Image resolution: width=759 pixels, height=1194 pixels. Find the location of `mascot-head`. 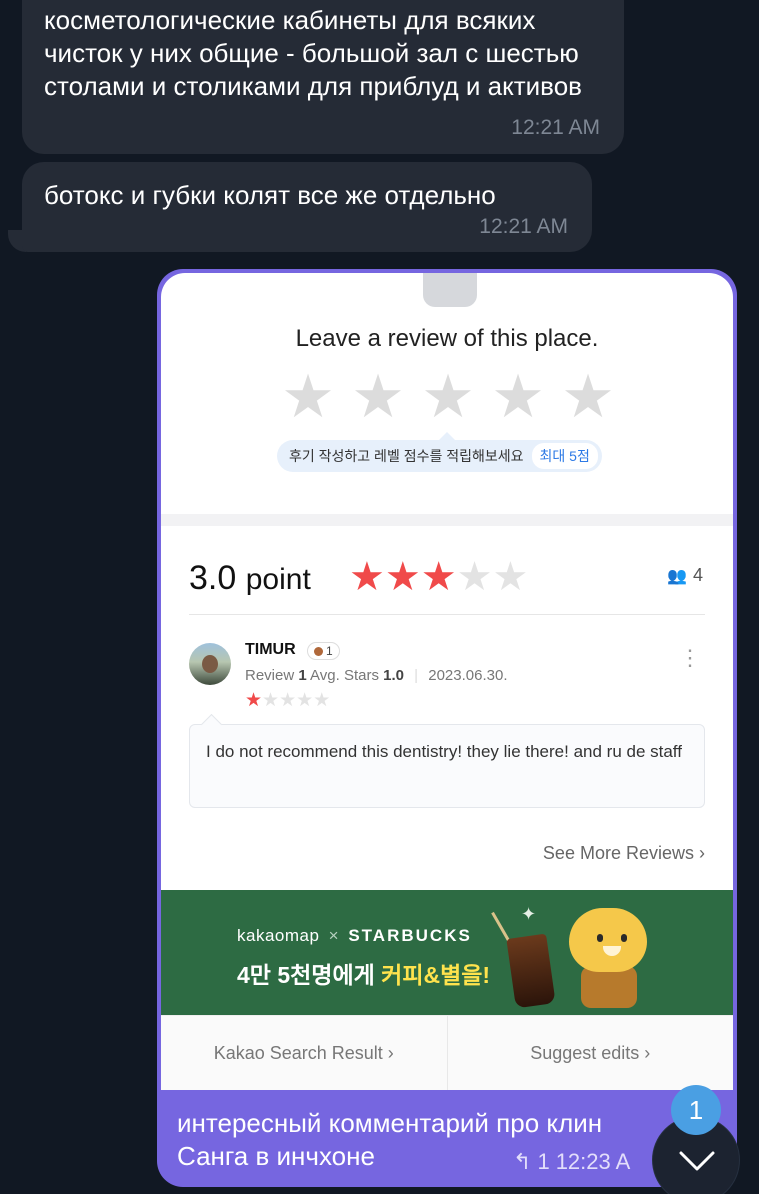

mascot-head is located at coordinates (608, 940).